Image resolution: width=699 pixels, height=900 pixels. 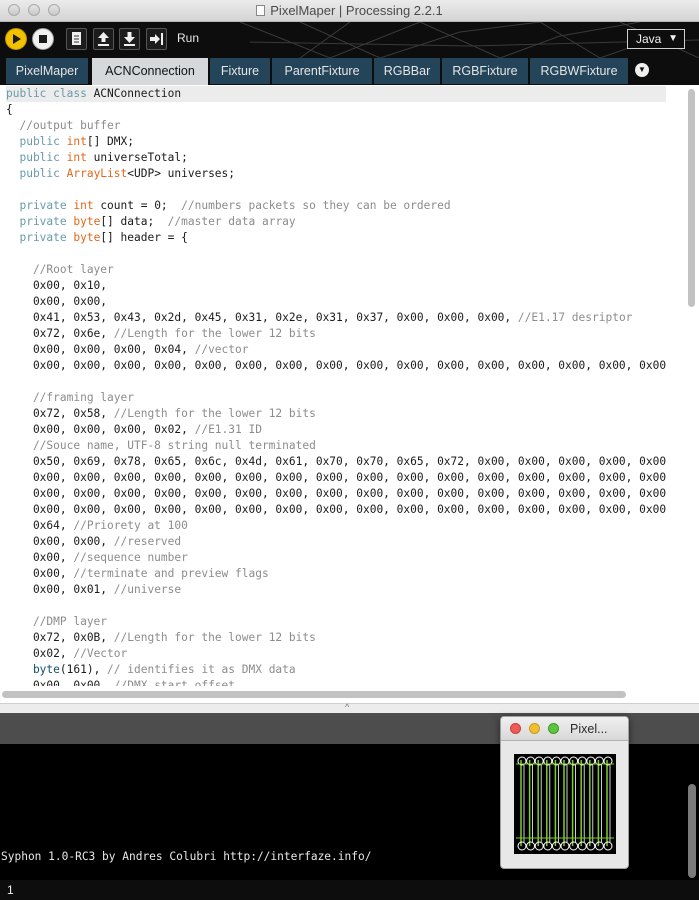 I want to click on code-token: 0x72, 0x58,, so click(x=60, y=413).